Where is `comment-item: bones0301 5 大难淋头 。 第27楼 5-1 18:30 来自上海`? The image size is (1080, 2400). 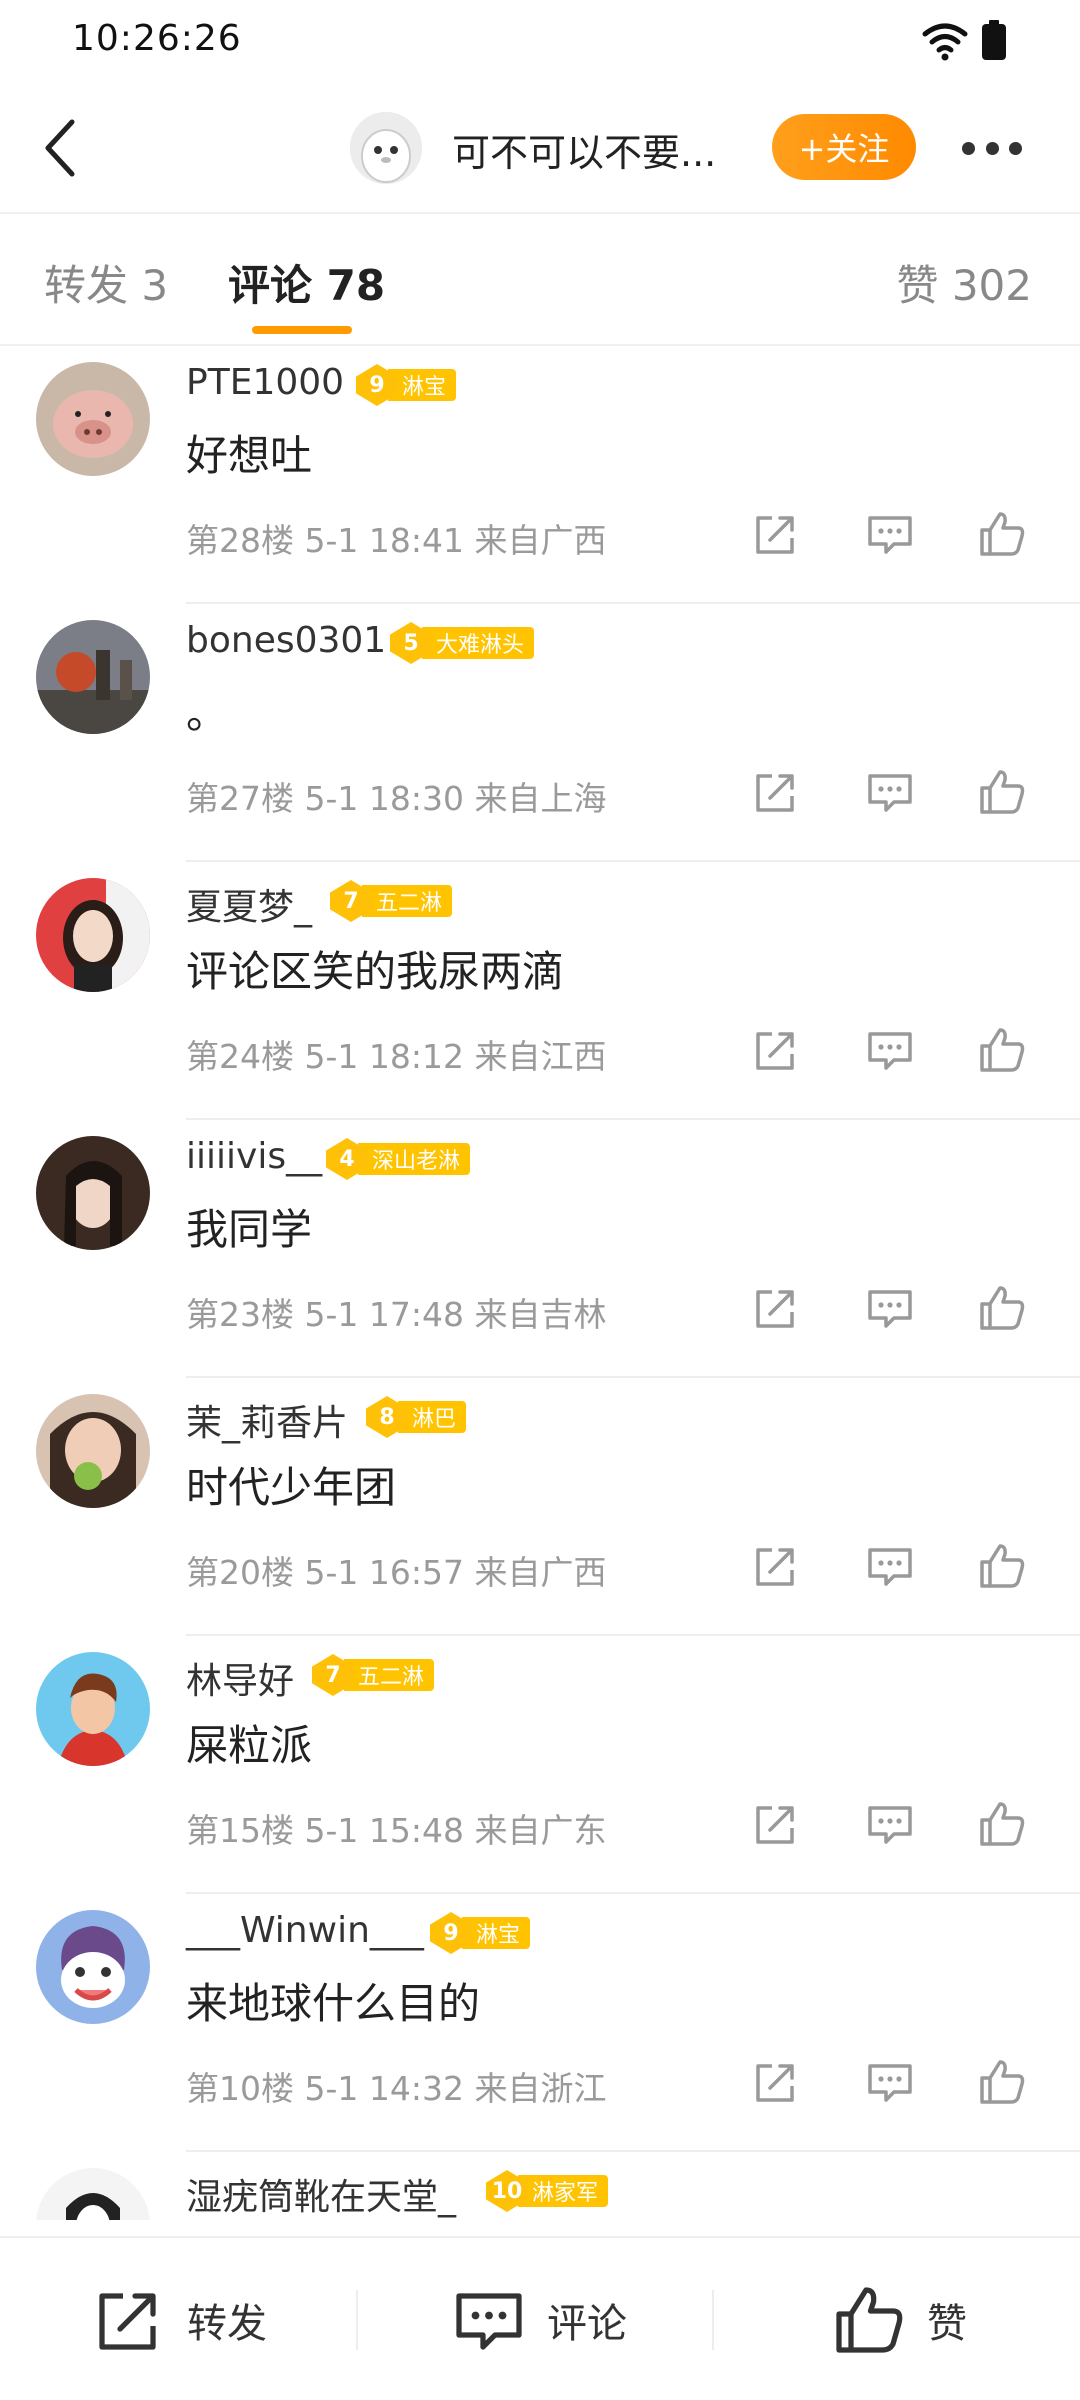
comment-item: bones0301 5 大难淋头 。 第27楼 5-1 18:30 来自上海 is located at coordinates (540, 735).